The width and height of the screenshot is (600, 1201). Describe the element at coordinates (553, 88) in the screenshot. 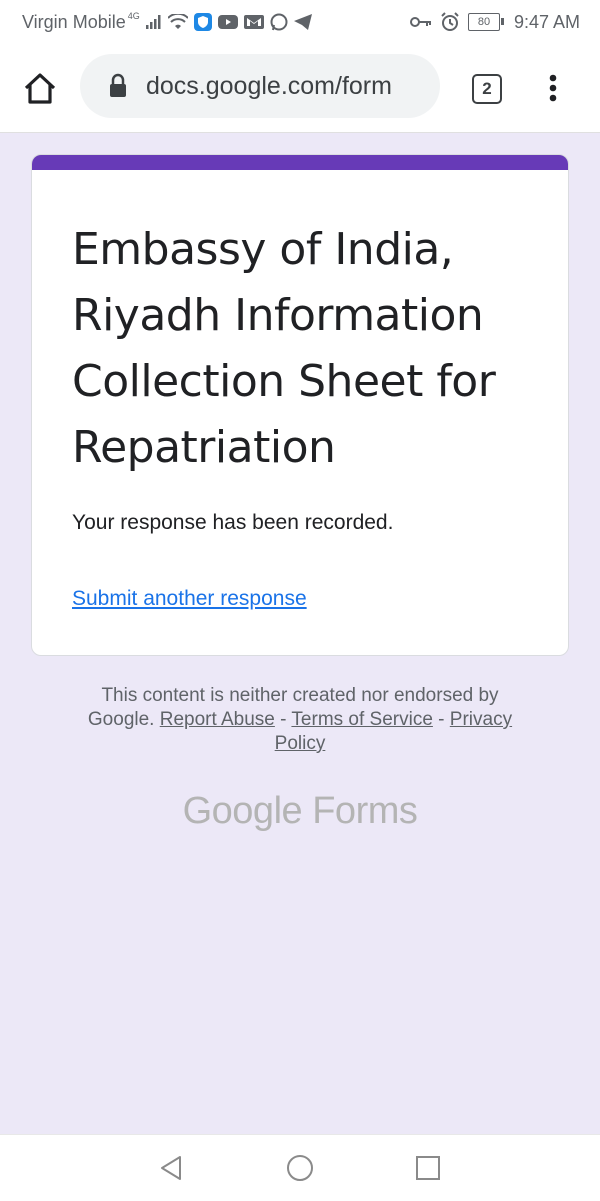

I see `more-options-icon` at that location.